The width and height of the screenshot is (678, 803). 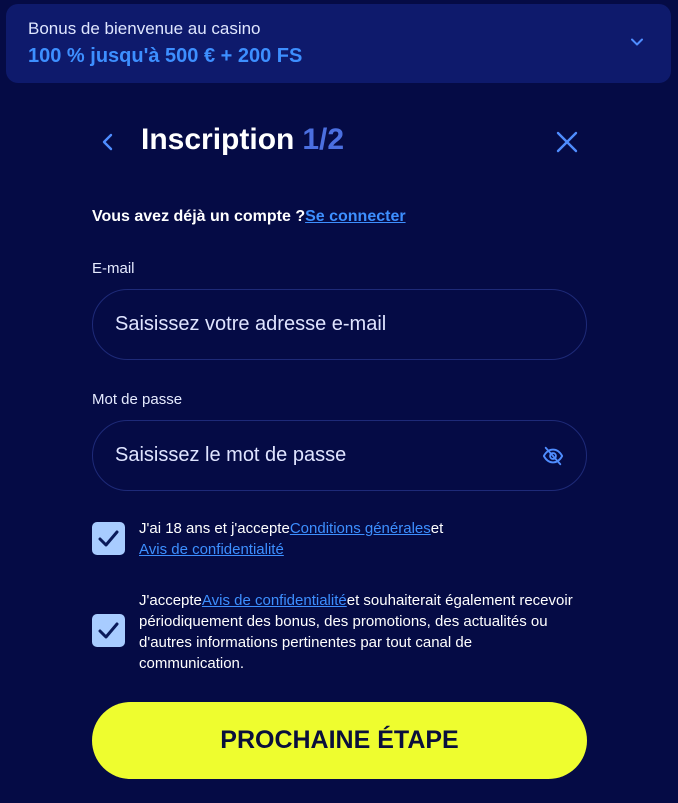 What do you see at coordinates (113, 268) in the screenshot?
I see `email-label: E-mail` at bounding box center [113, 268].